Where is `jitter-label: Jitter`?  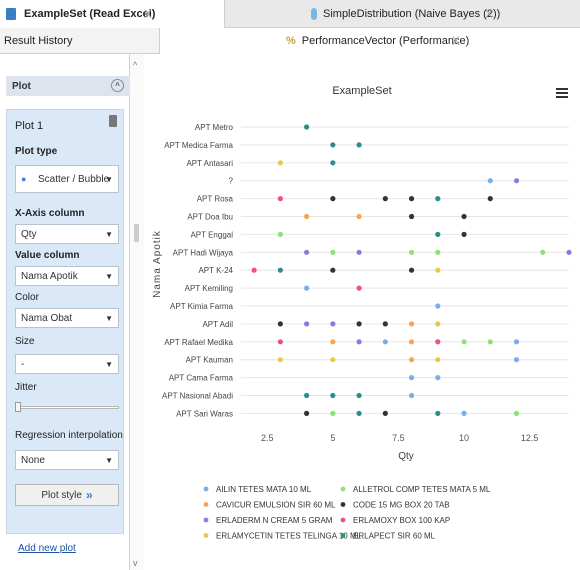
jitter-label: Jitter is located at coordinates (26, 387).